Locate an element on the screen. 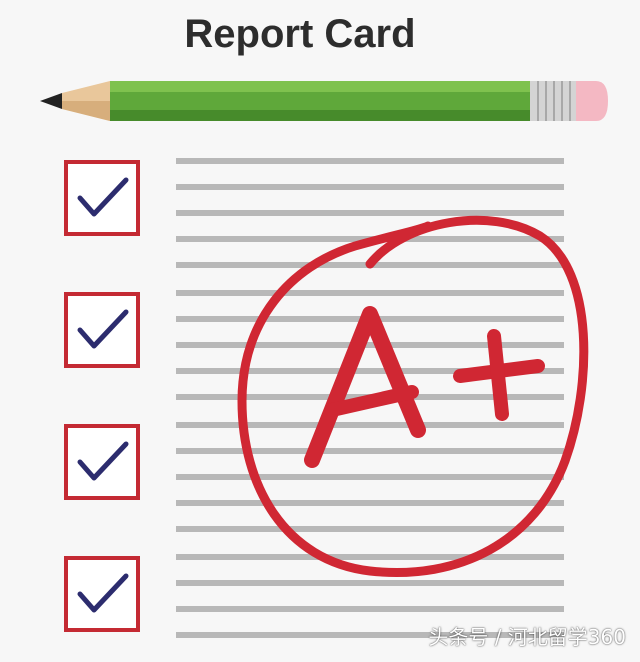 The width and height of the screenshot is (640, 662). watermark: 头条号 / 河北留学360 is located at coordinates (527, 637).